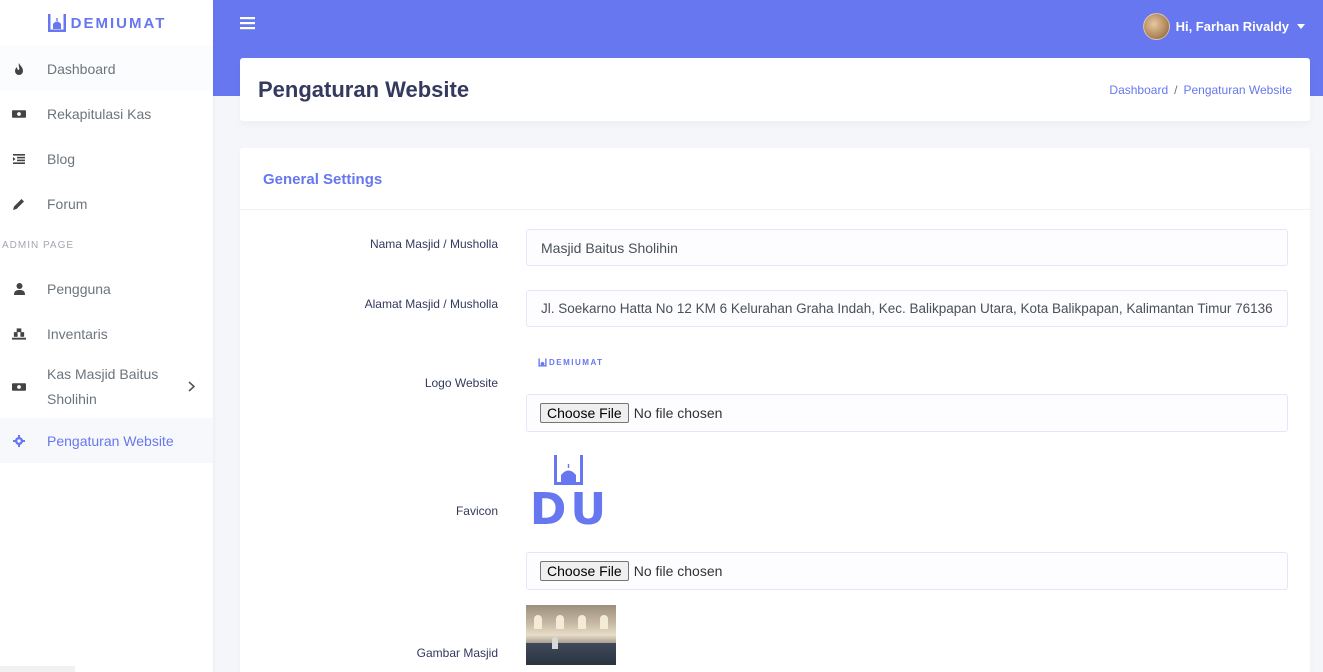 The image size is (1323, 672). I want to click on sidebar-item-label: Kas Masjid Baitus Sholihin, so click(103, 386).